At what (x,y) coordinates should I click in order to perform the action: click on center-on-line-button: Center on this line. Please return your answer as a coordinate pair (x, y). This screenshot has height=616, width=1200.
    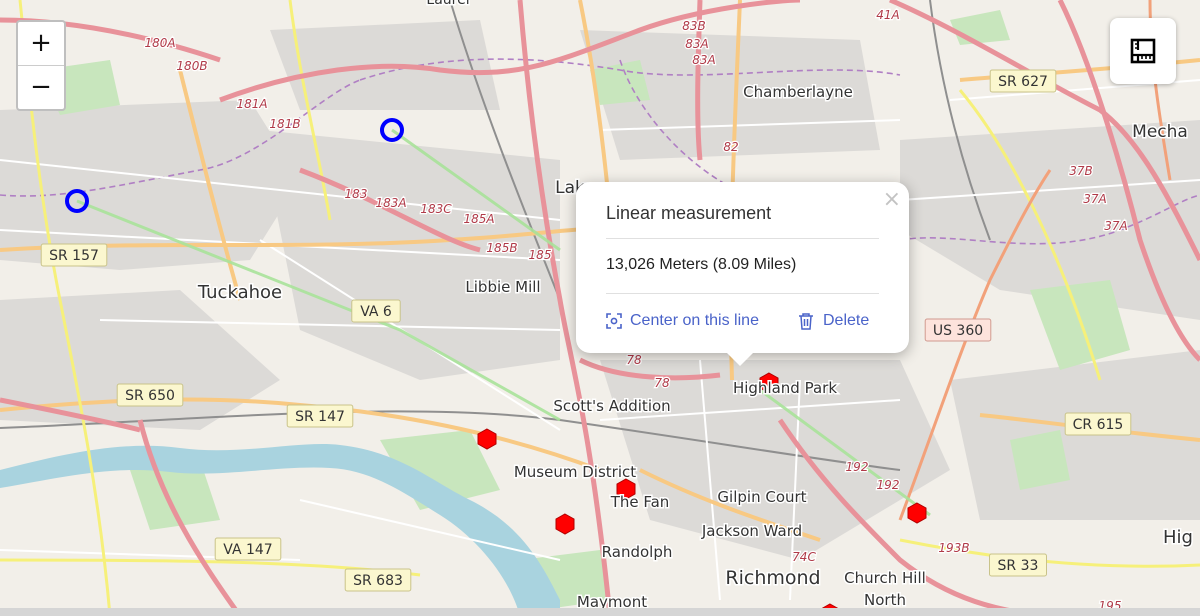
    Looking at the image, I should click on (682, 321).